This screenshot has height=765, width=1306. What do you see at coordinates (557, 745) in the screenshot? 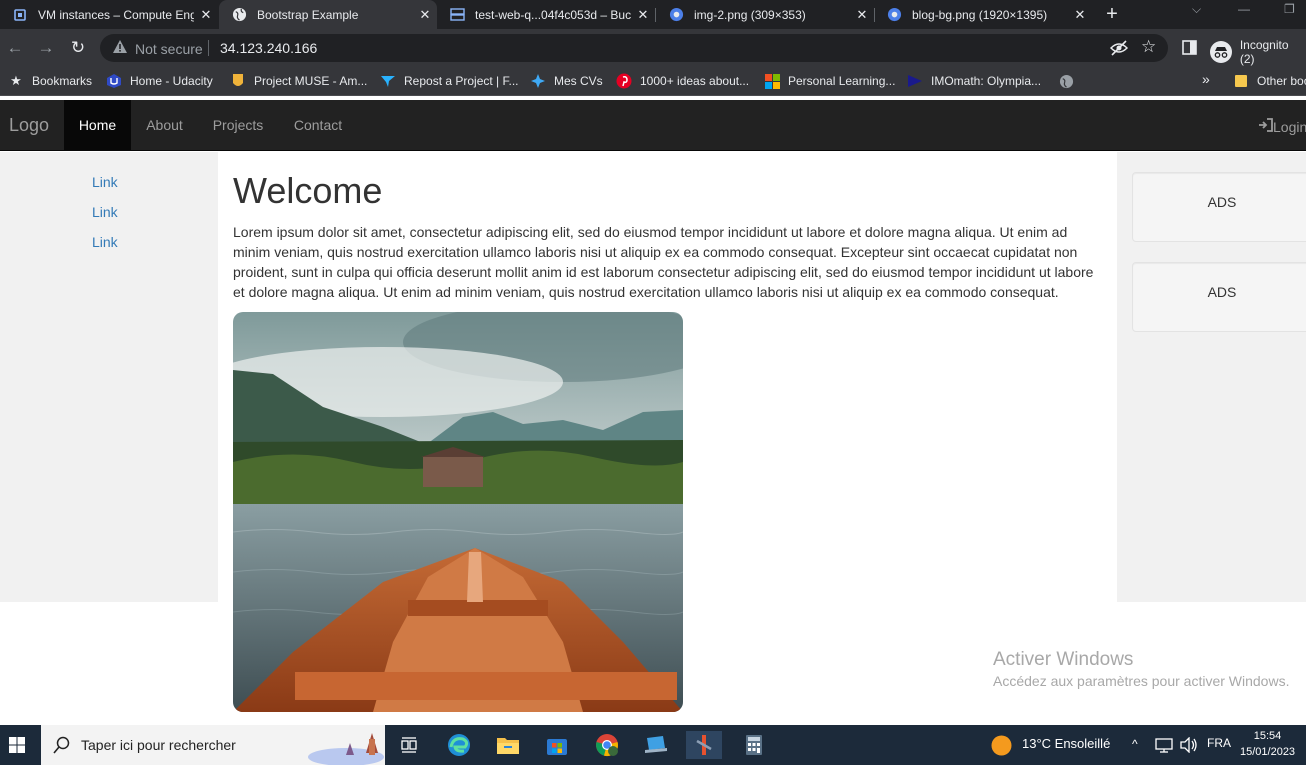
I see `microsoft-store-icon` at bounding box center [557, 745].